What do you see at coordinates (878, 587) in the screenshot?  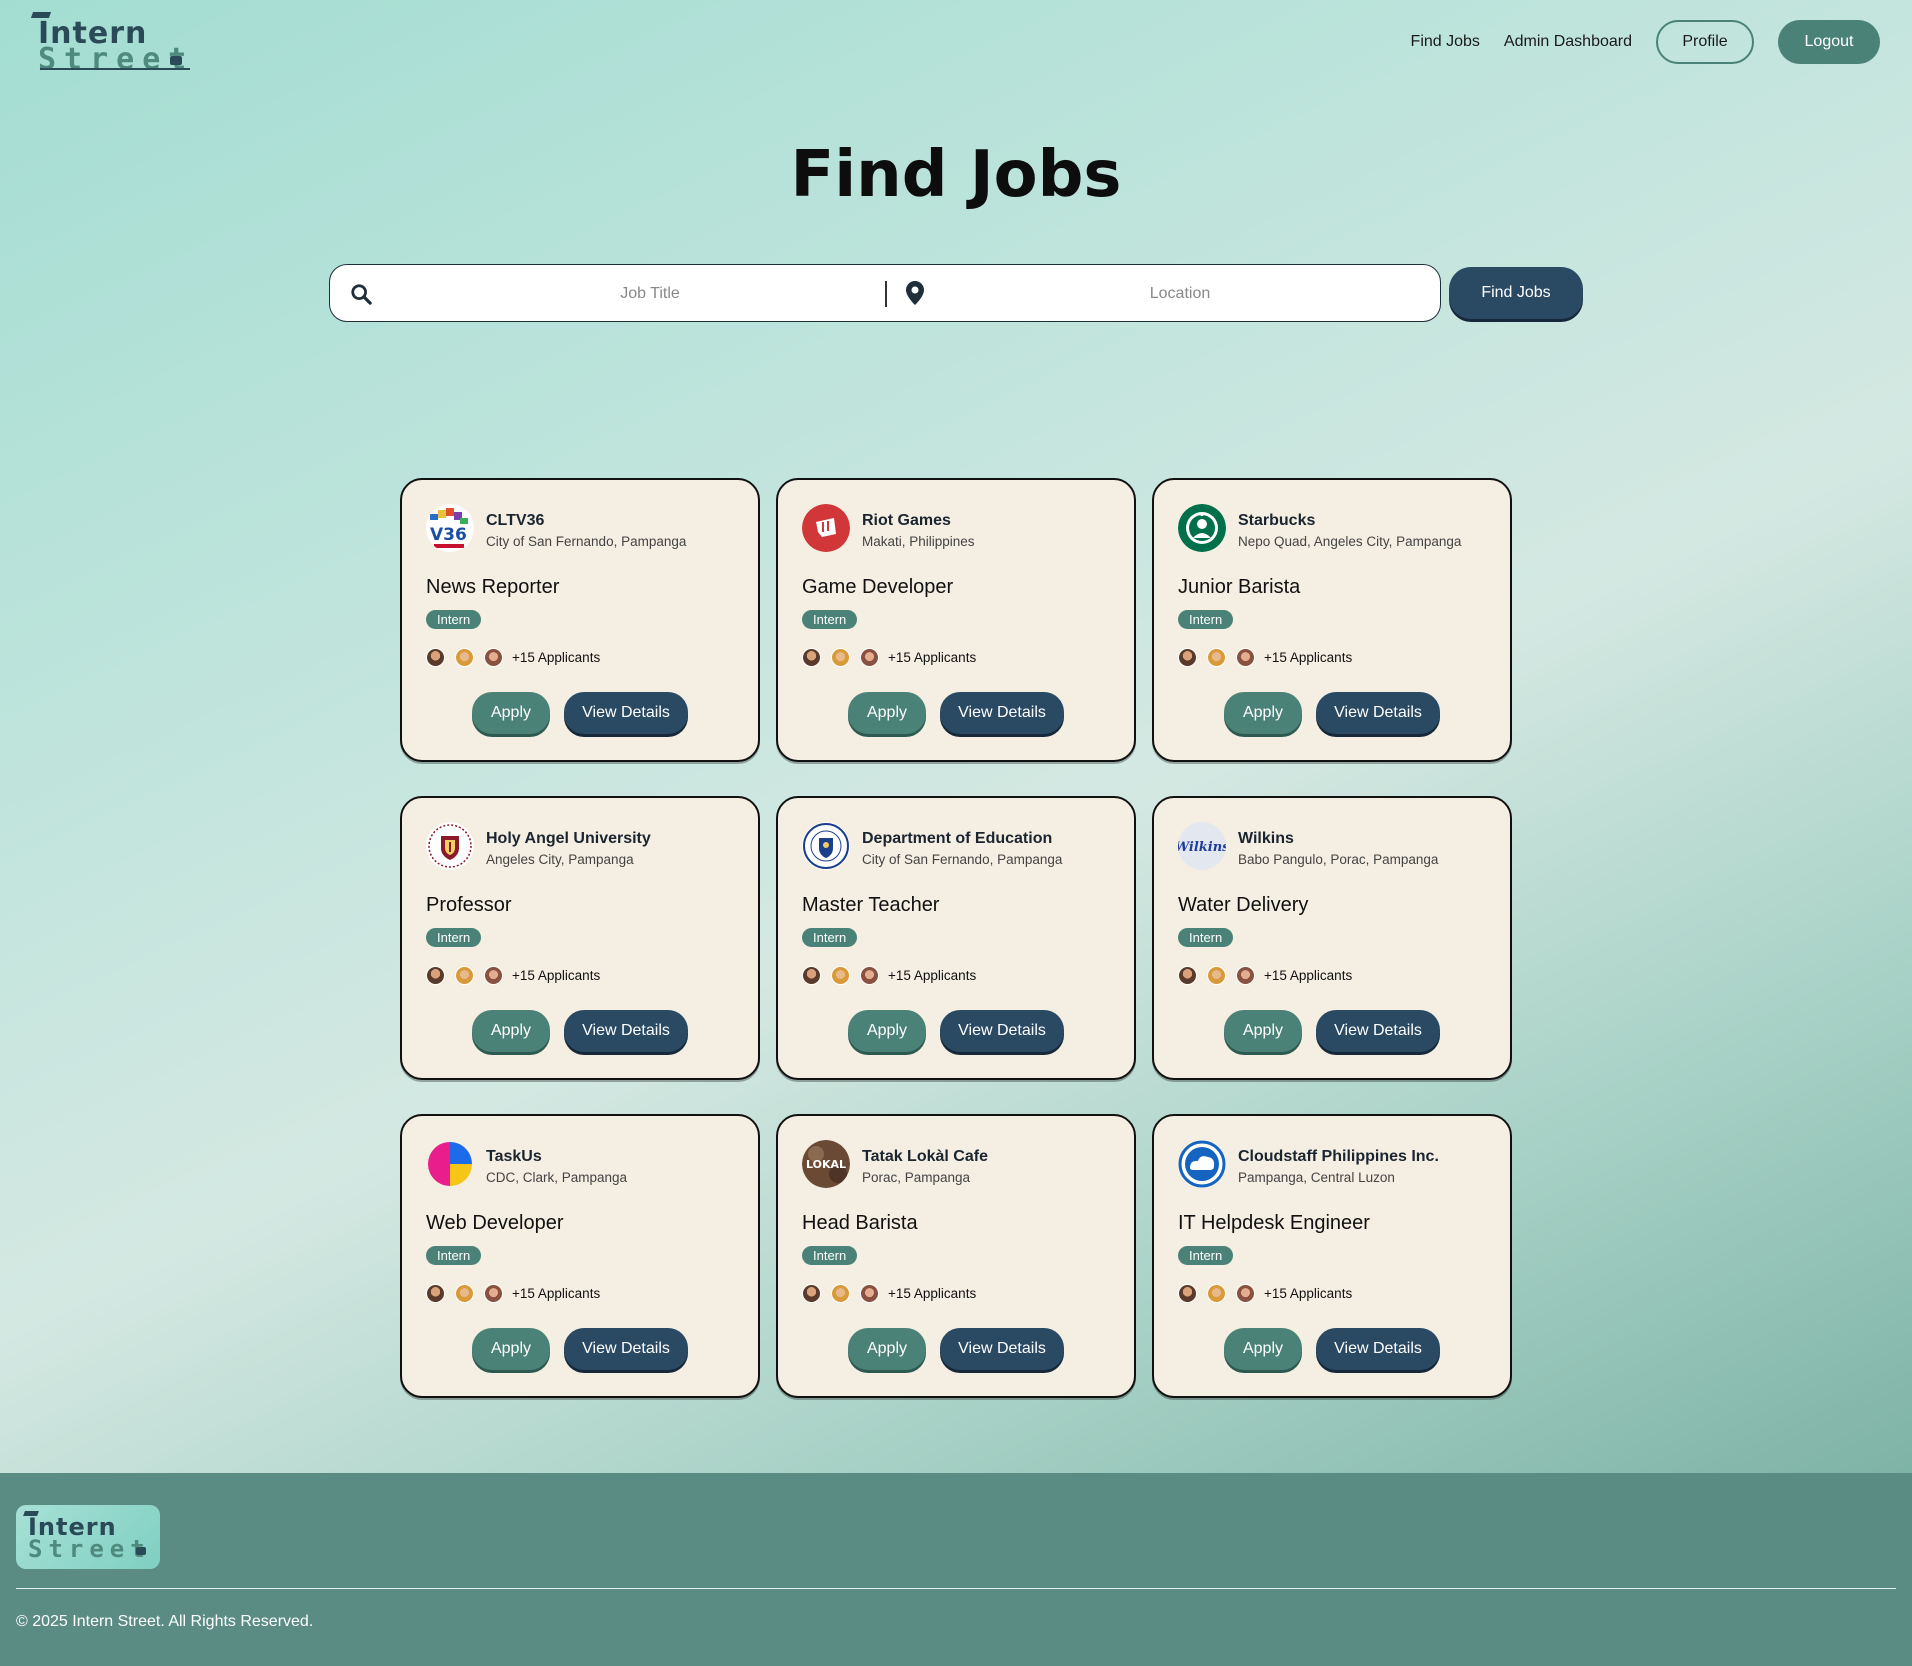 I see `job-title: Game Developer` at bounding box center [878, 587].